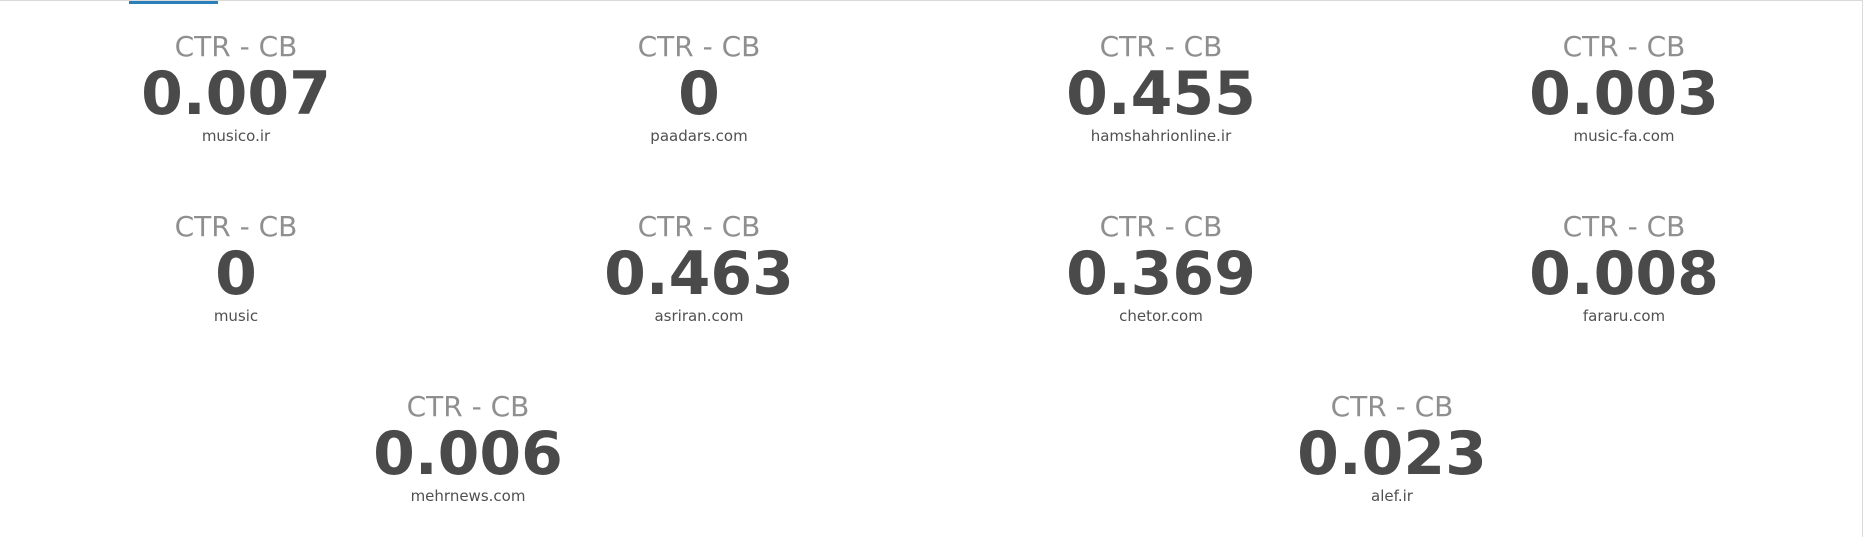 Image resolution: width=1864 pixels, height=559 pixels. I want to click on active-tab-indicator, so click(173, 2).